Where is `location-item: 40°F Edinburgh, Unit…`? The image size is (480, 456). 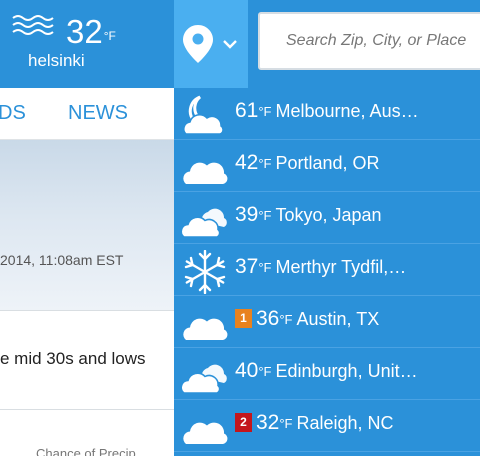 location-item: 40°F Edinburgh, Unit… is located at coordinates (327, 374).